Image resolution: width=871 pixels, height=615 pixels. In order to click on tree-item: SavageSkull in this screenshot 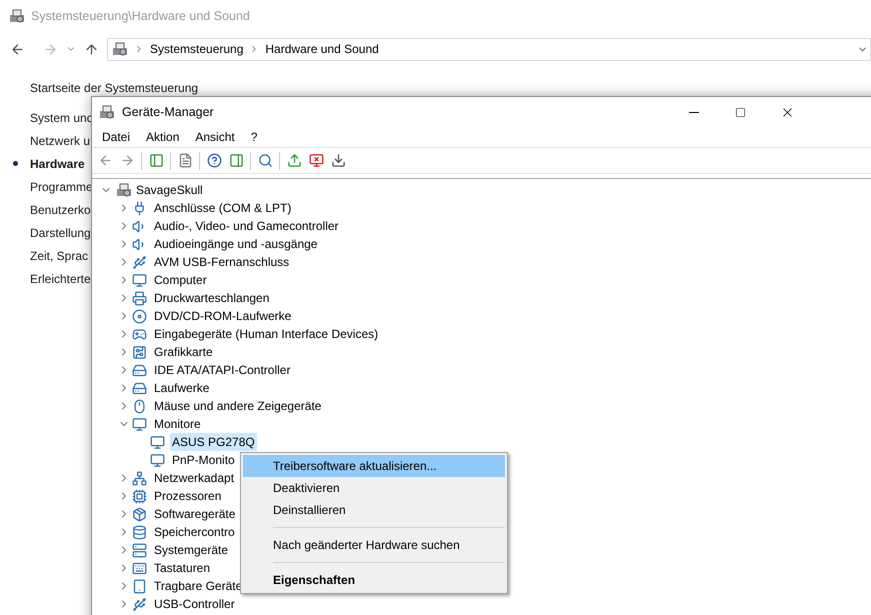, I will do `click(169, 190)`.